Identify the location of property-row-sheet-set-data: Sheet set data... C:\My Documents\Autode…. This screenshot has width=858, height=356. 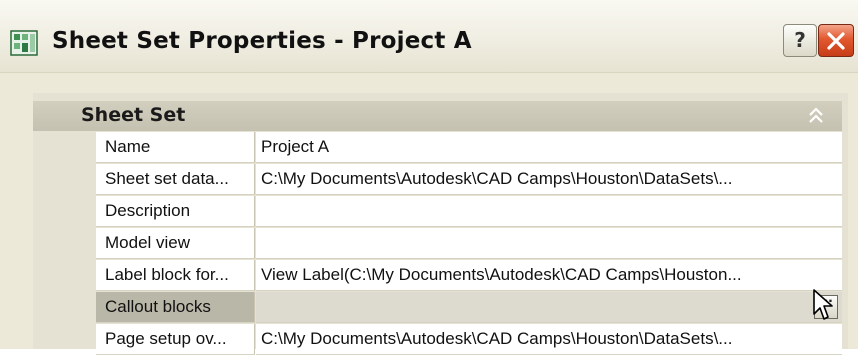
(469, 180).